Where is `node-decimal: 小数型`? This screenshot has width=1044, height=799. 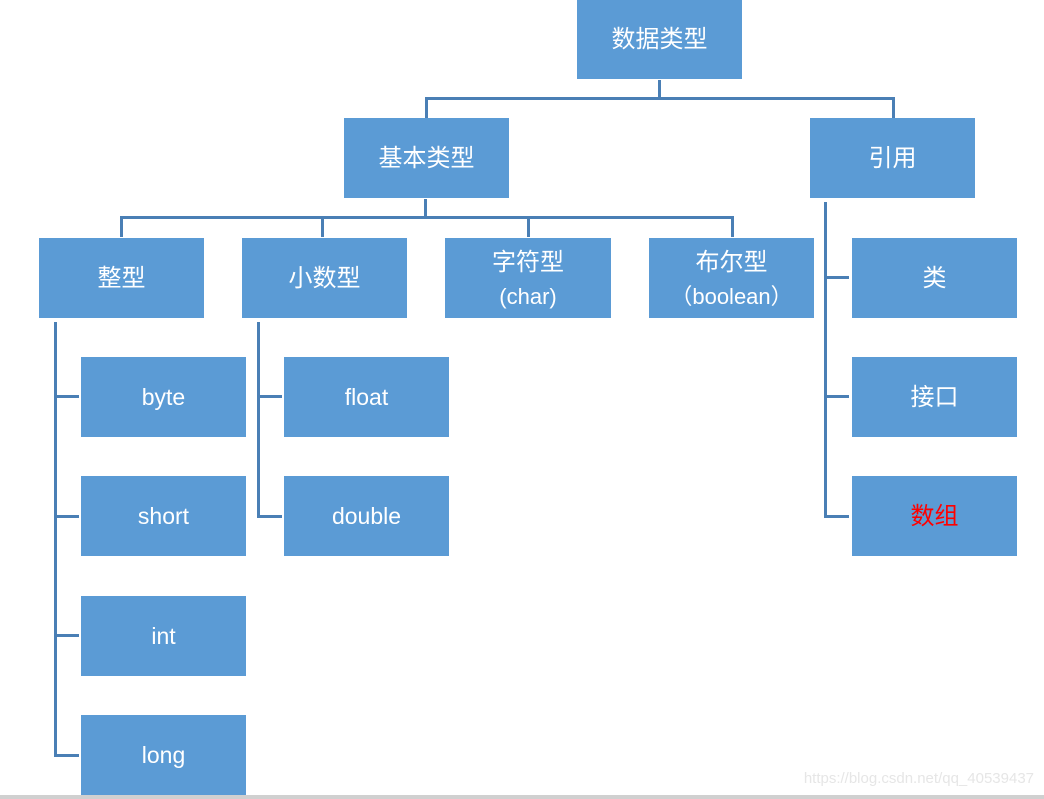
node-decimal: 小数型 is located at coordinates (324, 278).